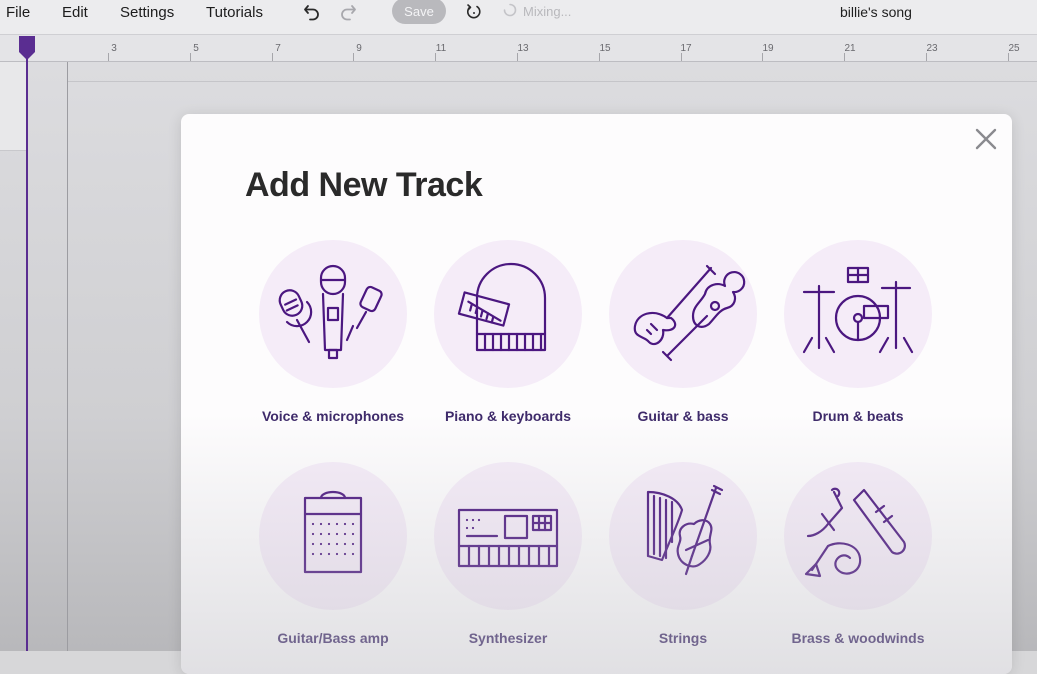 This screenshot has height=674, width=1037. I want to click on ruler-label: 15, so click(605, 48).